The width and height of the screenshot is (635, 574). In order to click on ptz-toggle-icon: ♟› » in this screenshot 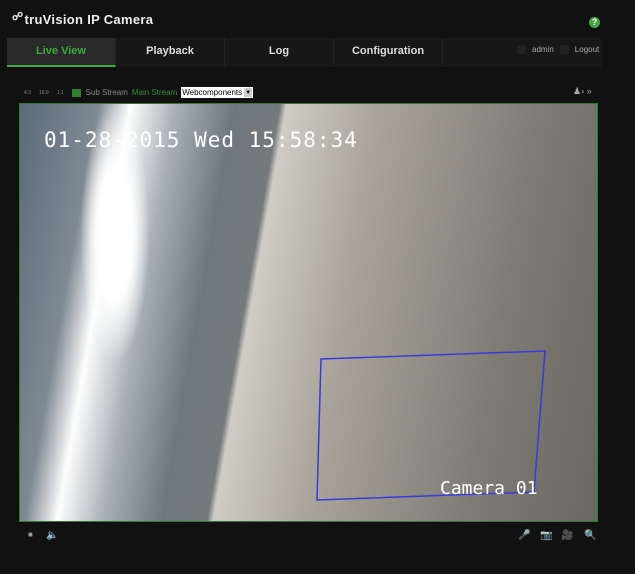, I will do `click(582, 91)`.